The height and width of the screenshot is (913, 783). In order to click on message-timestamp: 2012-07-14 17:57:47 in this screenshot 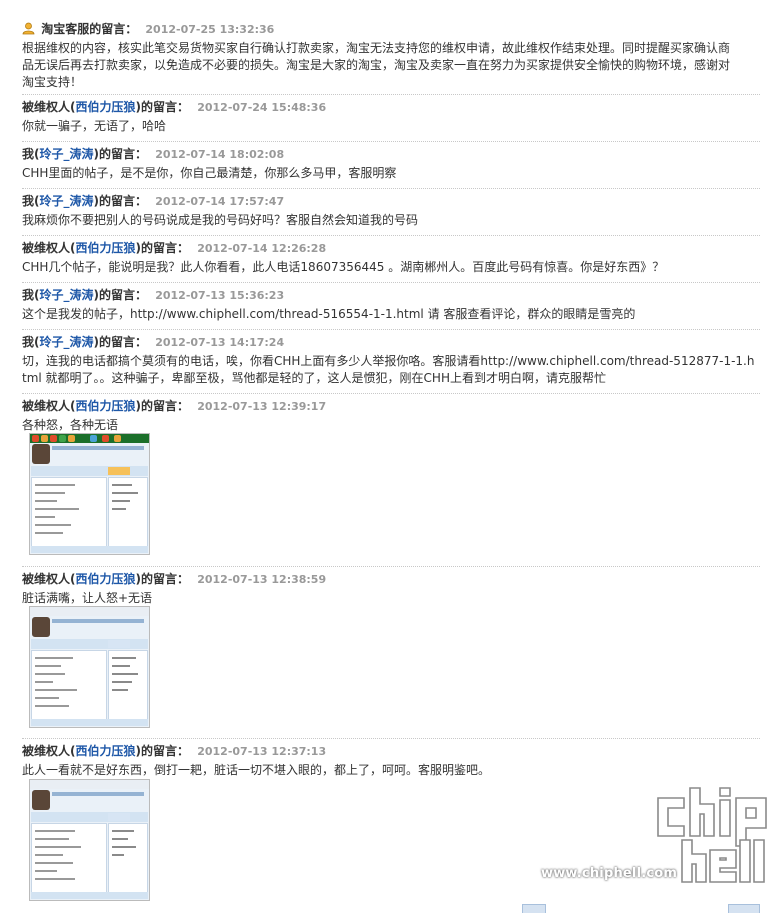, I will do `click(220, 201)`.